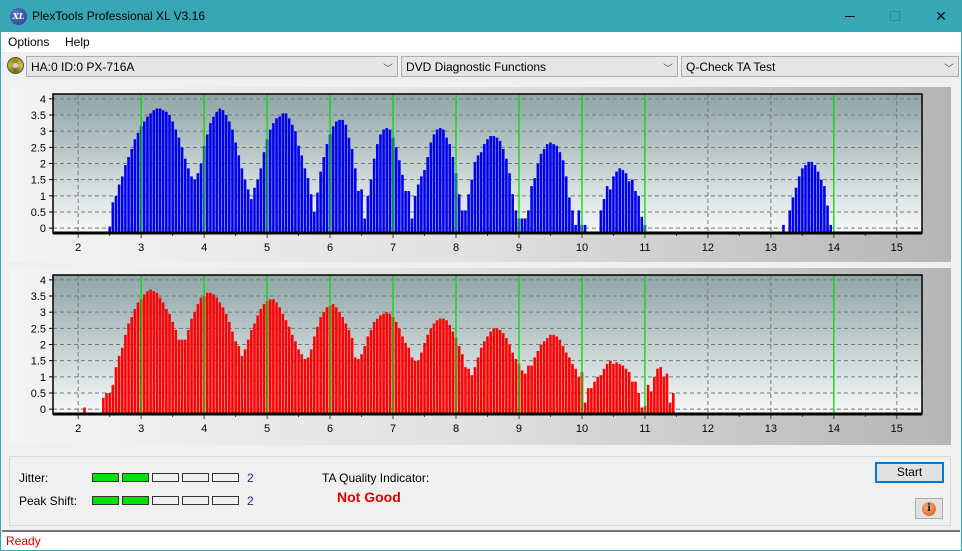  I want to click on minimize-button, so click(850, 16).